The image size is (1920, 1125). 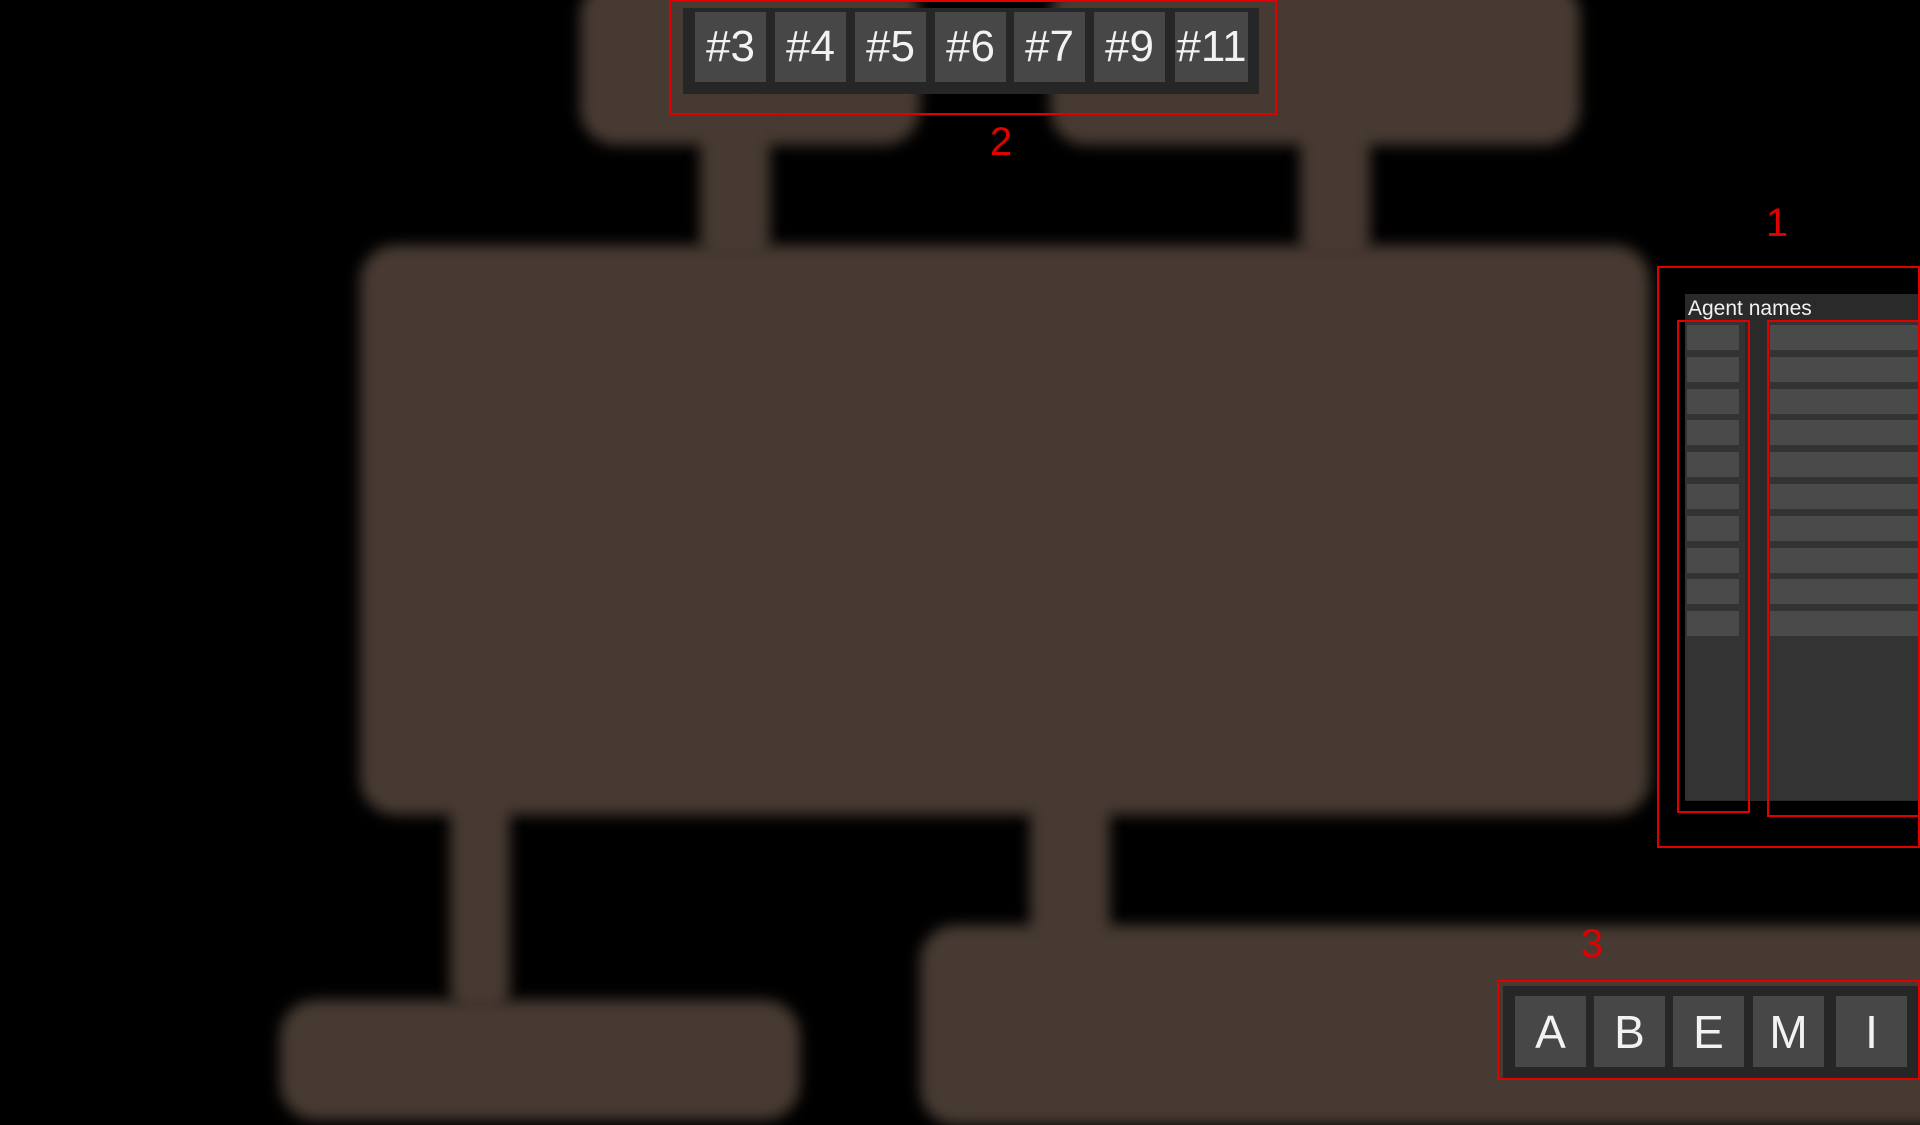 What do you see at coordinates (1708, 1030) in the screenshot?
I see `annotation-box-letter-bar` at bounding box center [1708, 1030].